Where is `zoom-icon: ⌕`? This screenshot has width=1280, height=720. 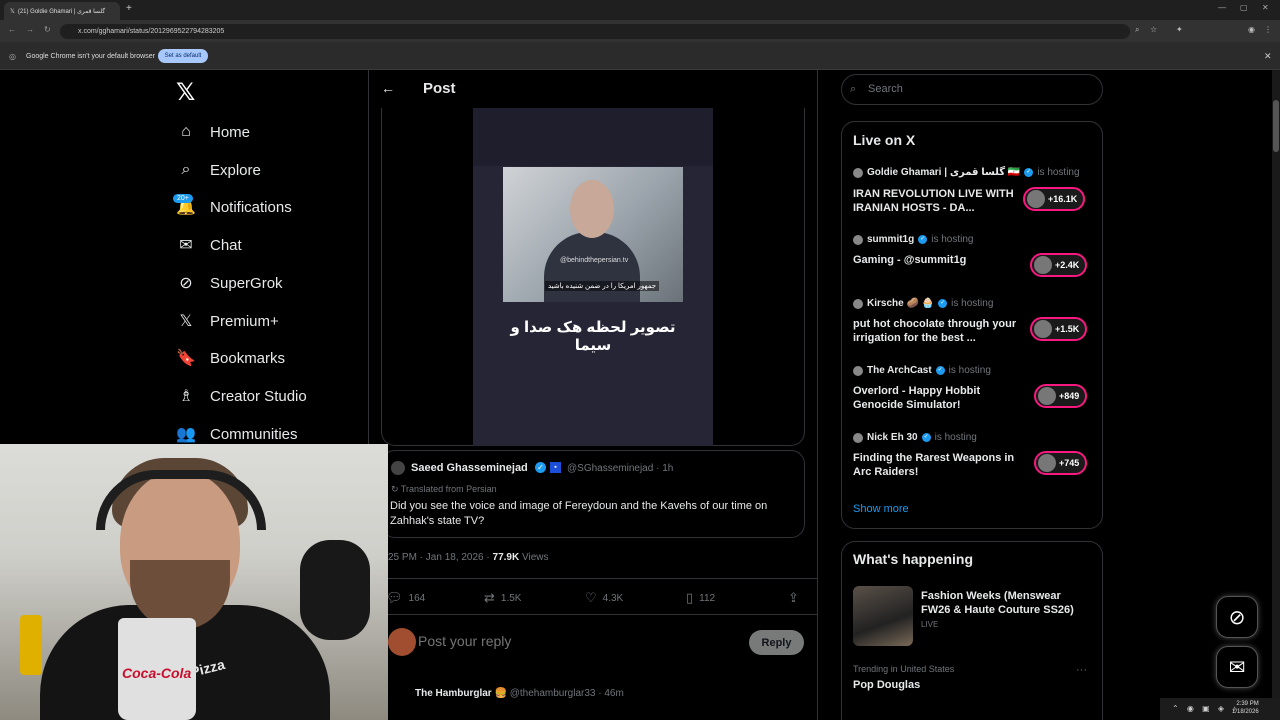
zoom-icon: ⌕ is located at coordinates (1137, 30).